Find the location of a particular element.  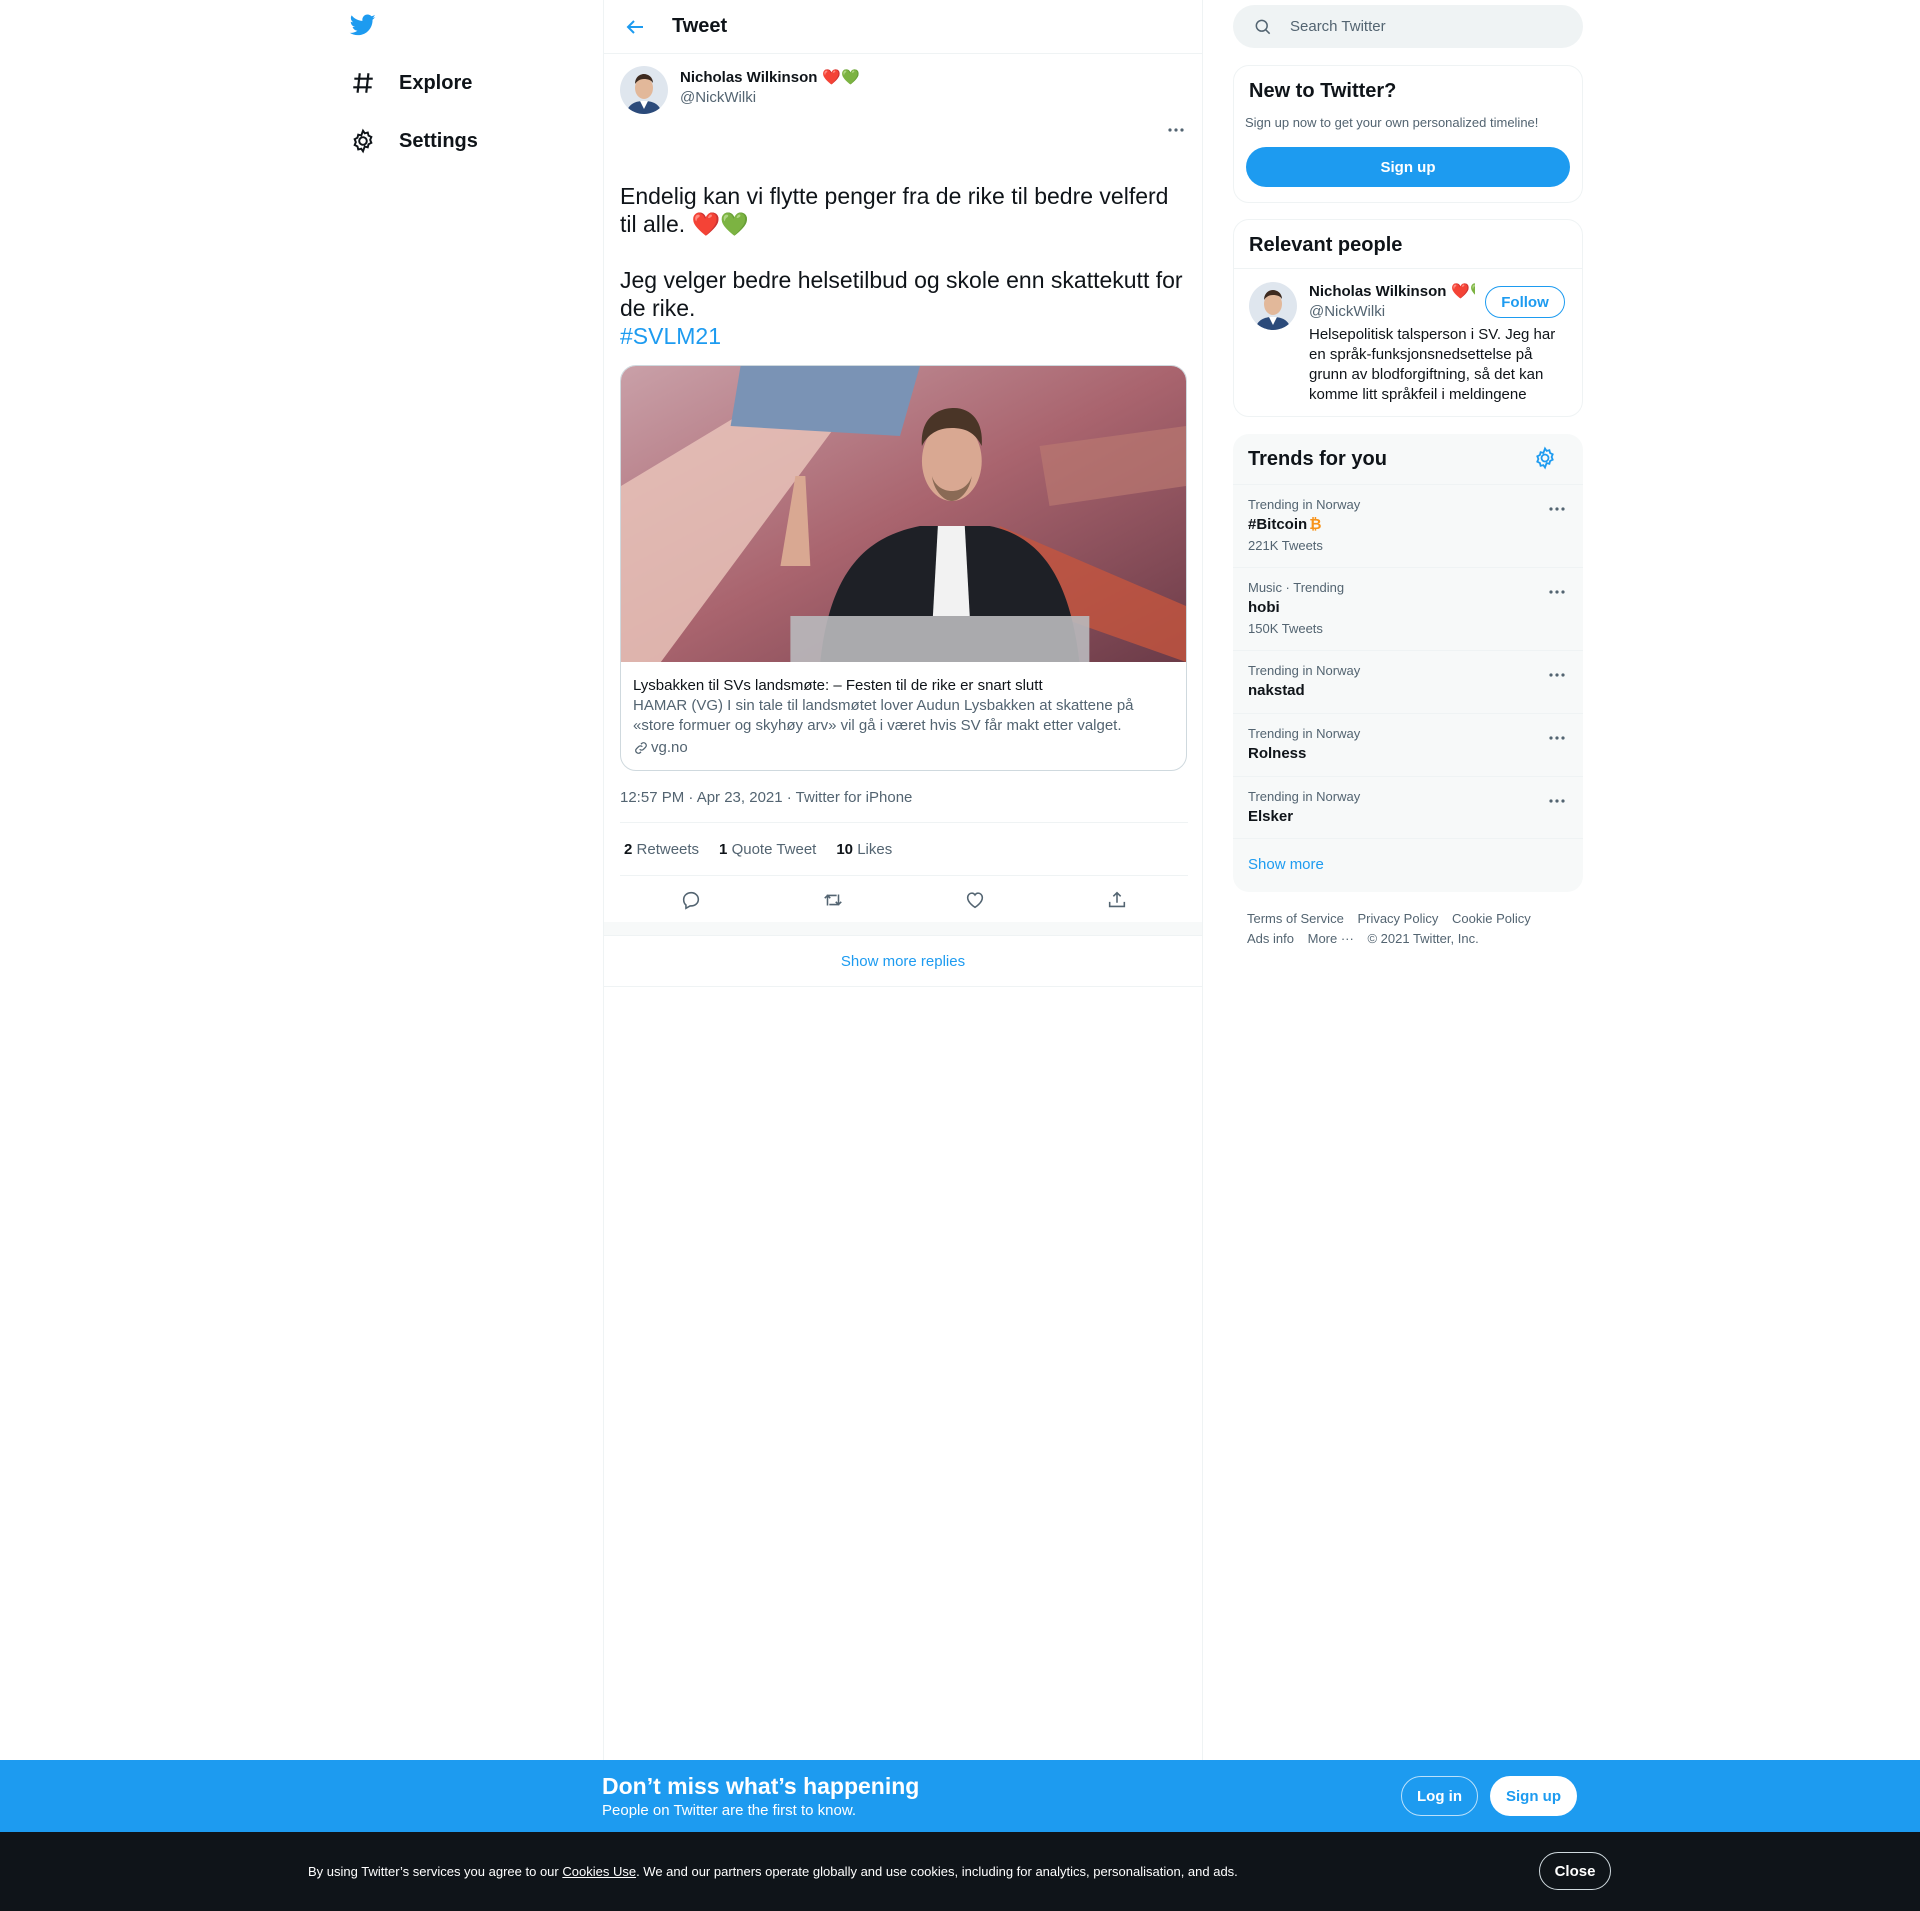

close-button: Close is located at coordinates (1575, 1871).